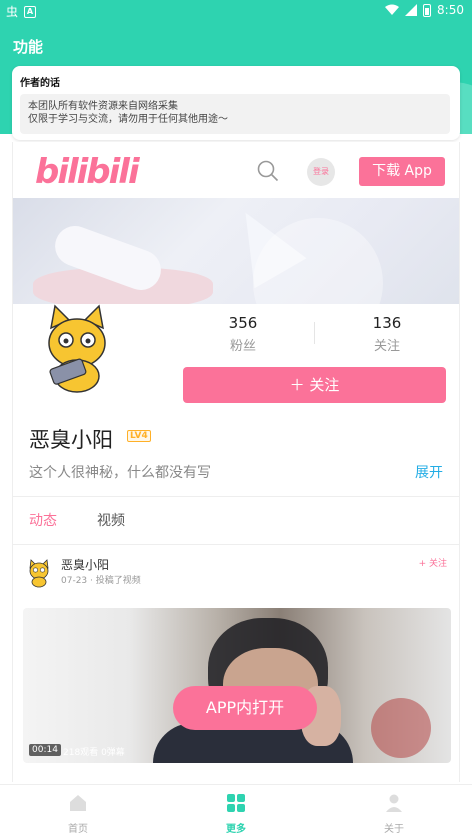 This screenshot has width=472, height=840. What do you see at coordinates (30, 11) in the screenshot?
I see `app-notification-icon: A` at bounding box center [30, 11].